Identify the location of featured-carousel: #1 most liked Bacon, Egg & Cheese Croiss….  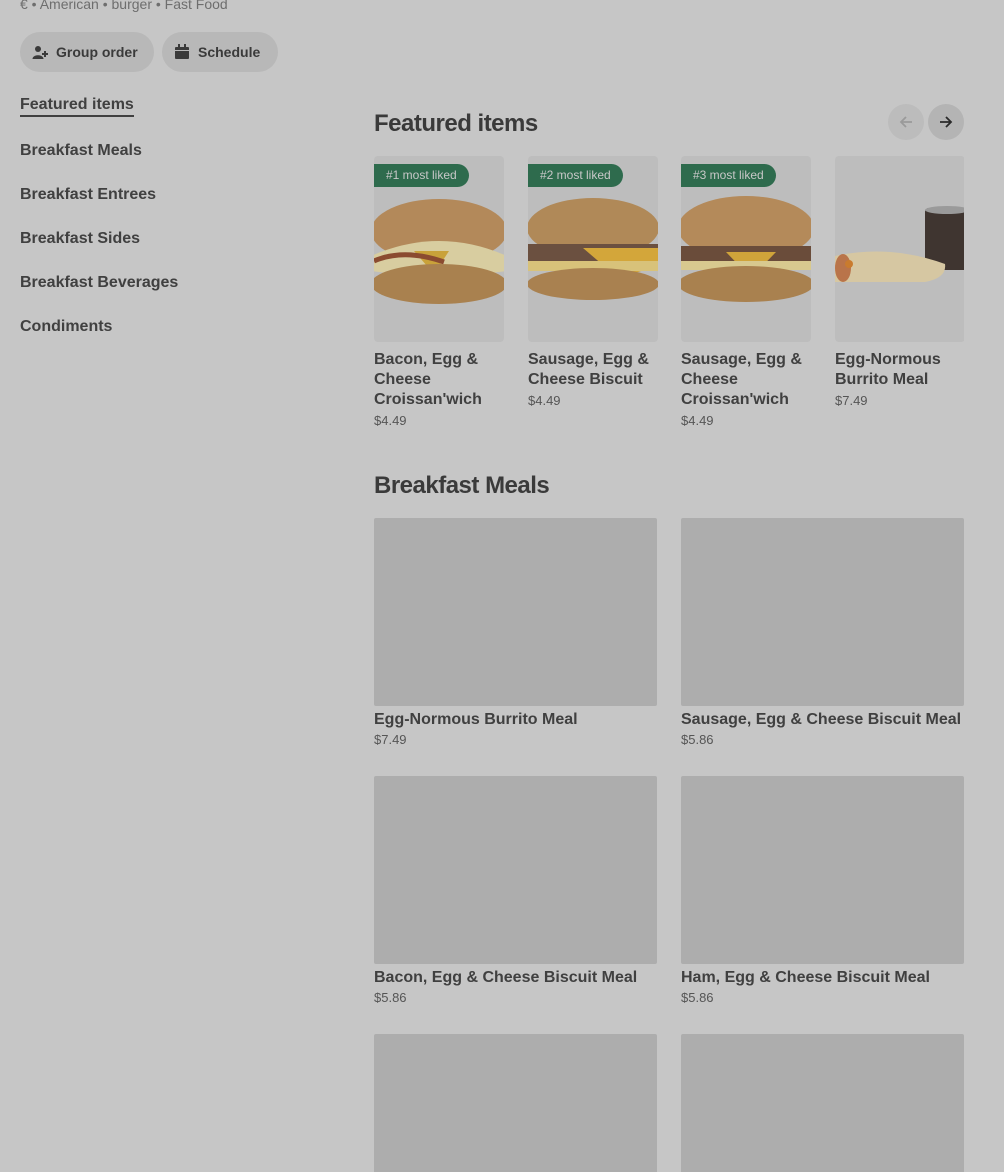
(669, 301).